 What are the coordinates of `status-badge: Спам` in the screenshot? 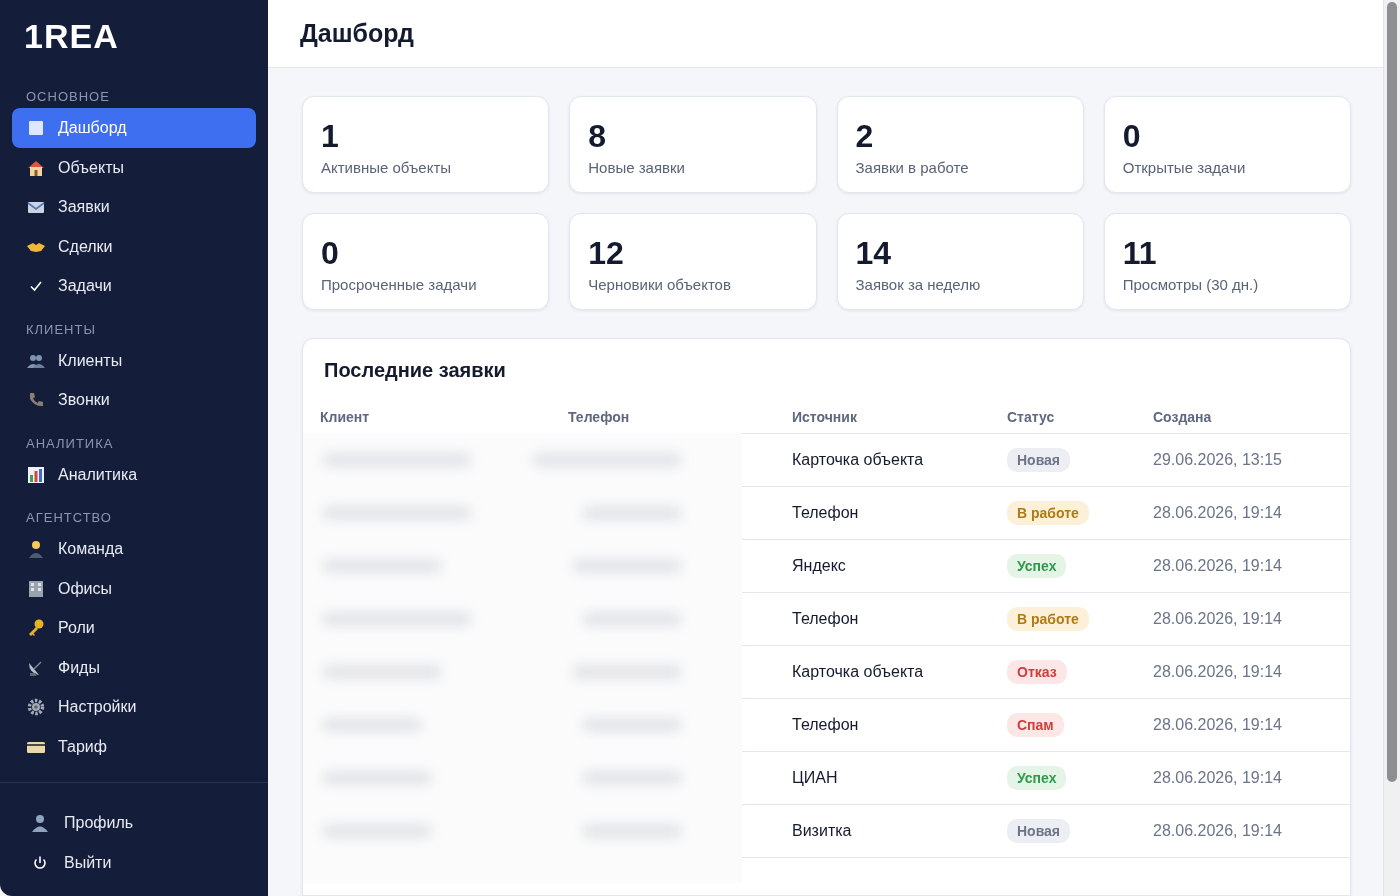 It's located at (1035, 725).